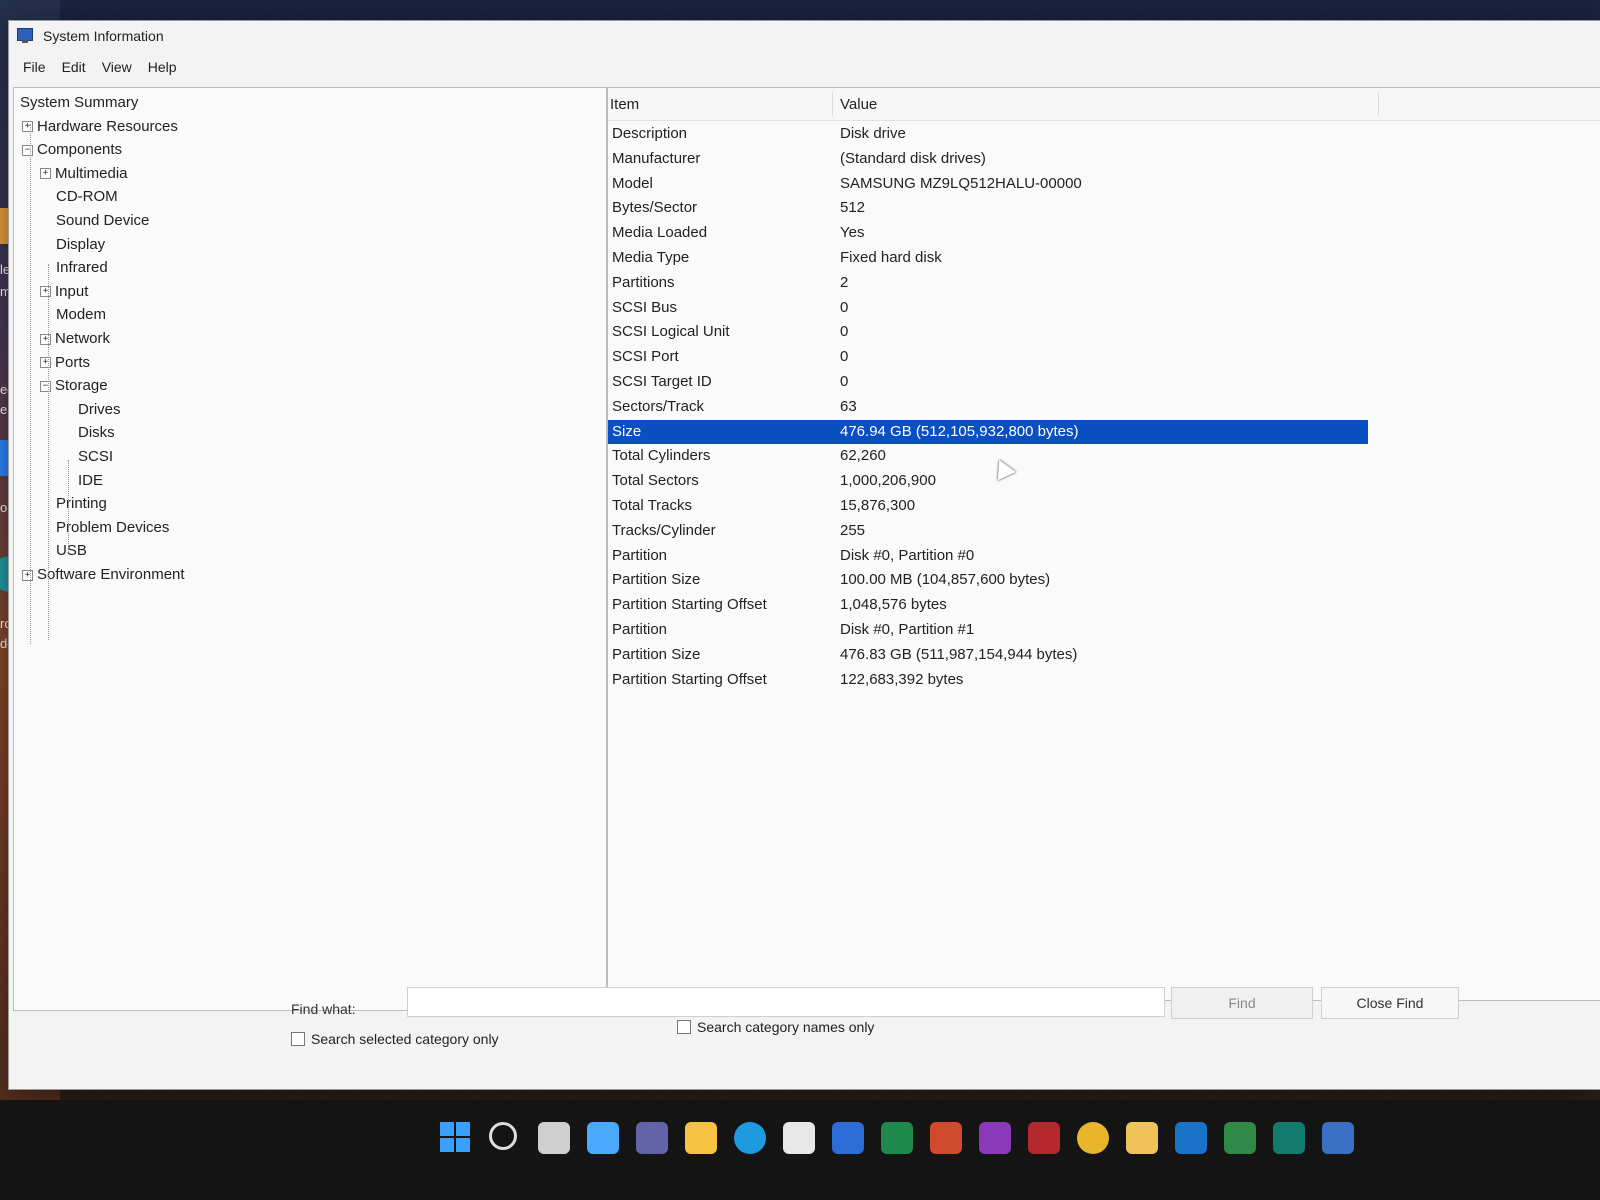 This screenshot has width=1600, height=1200. I want to click on teams-chat-icon, so click(652, 1138).